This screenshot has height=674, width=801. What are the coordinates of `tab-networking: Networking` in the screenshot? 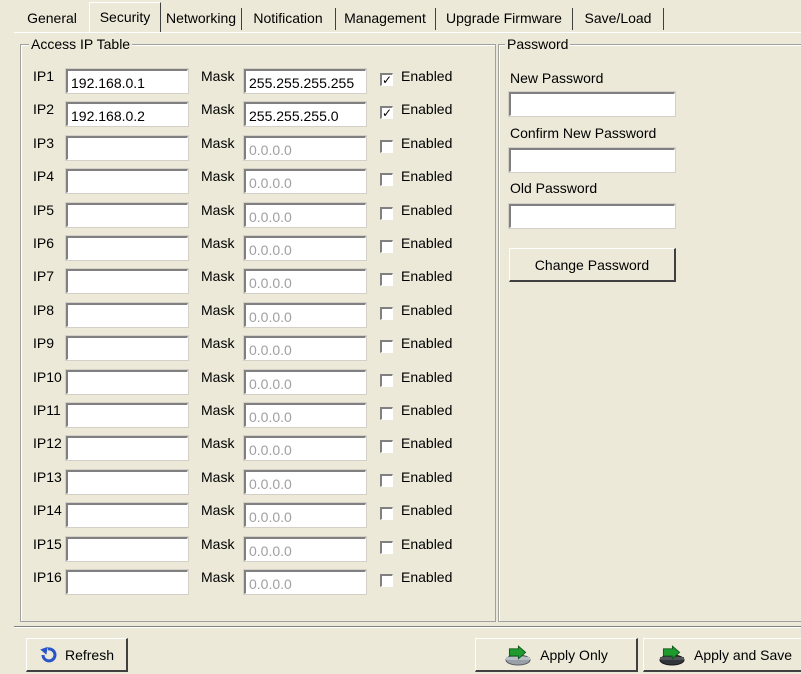 It's located at (201, 18).